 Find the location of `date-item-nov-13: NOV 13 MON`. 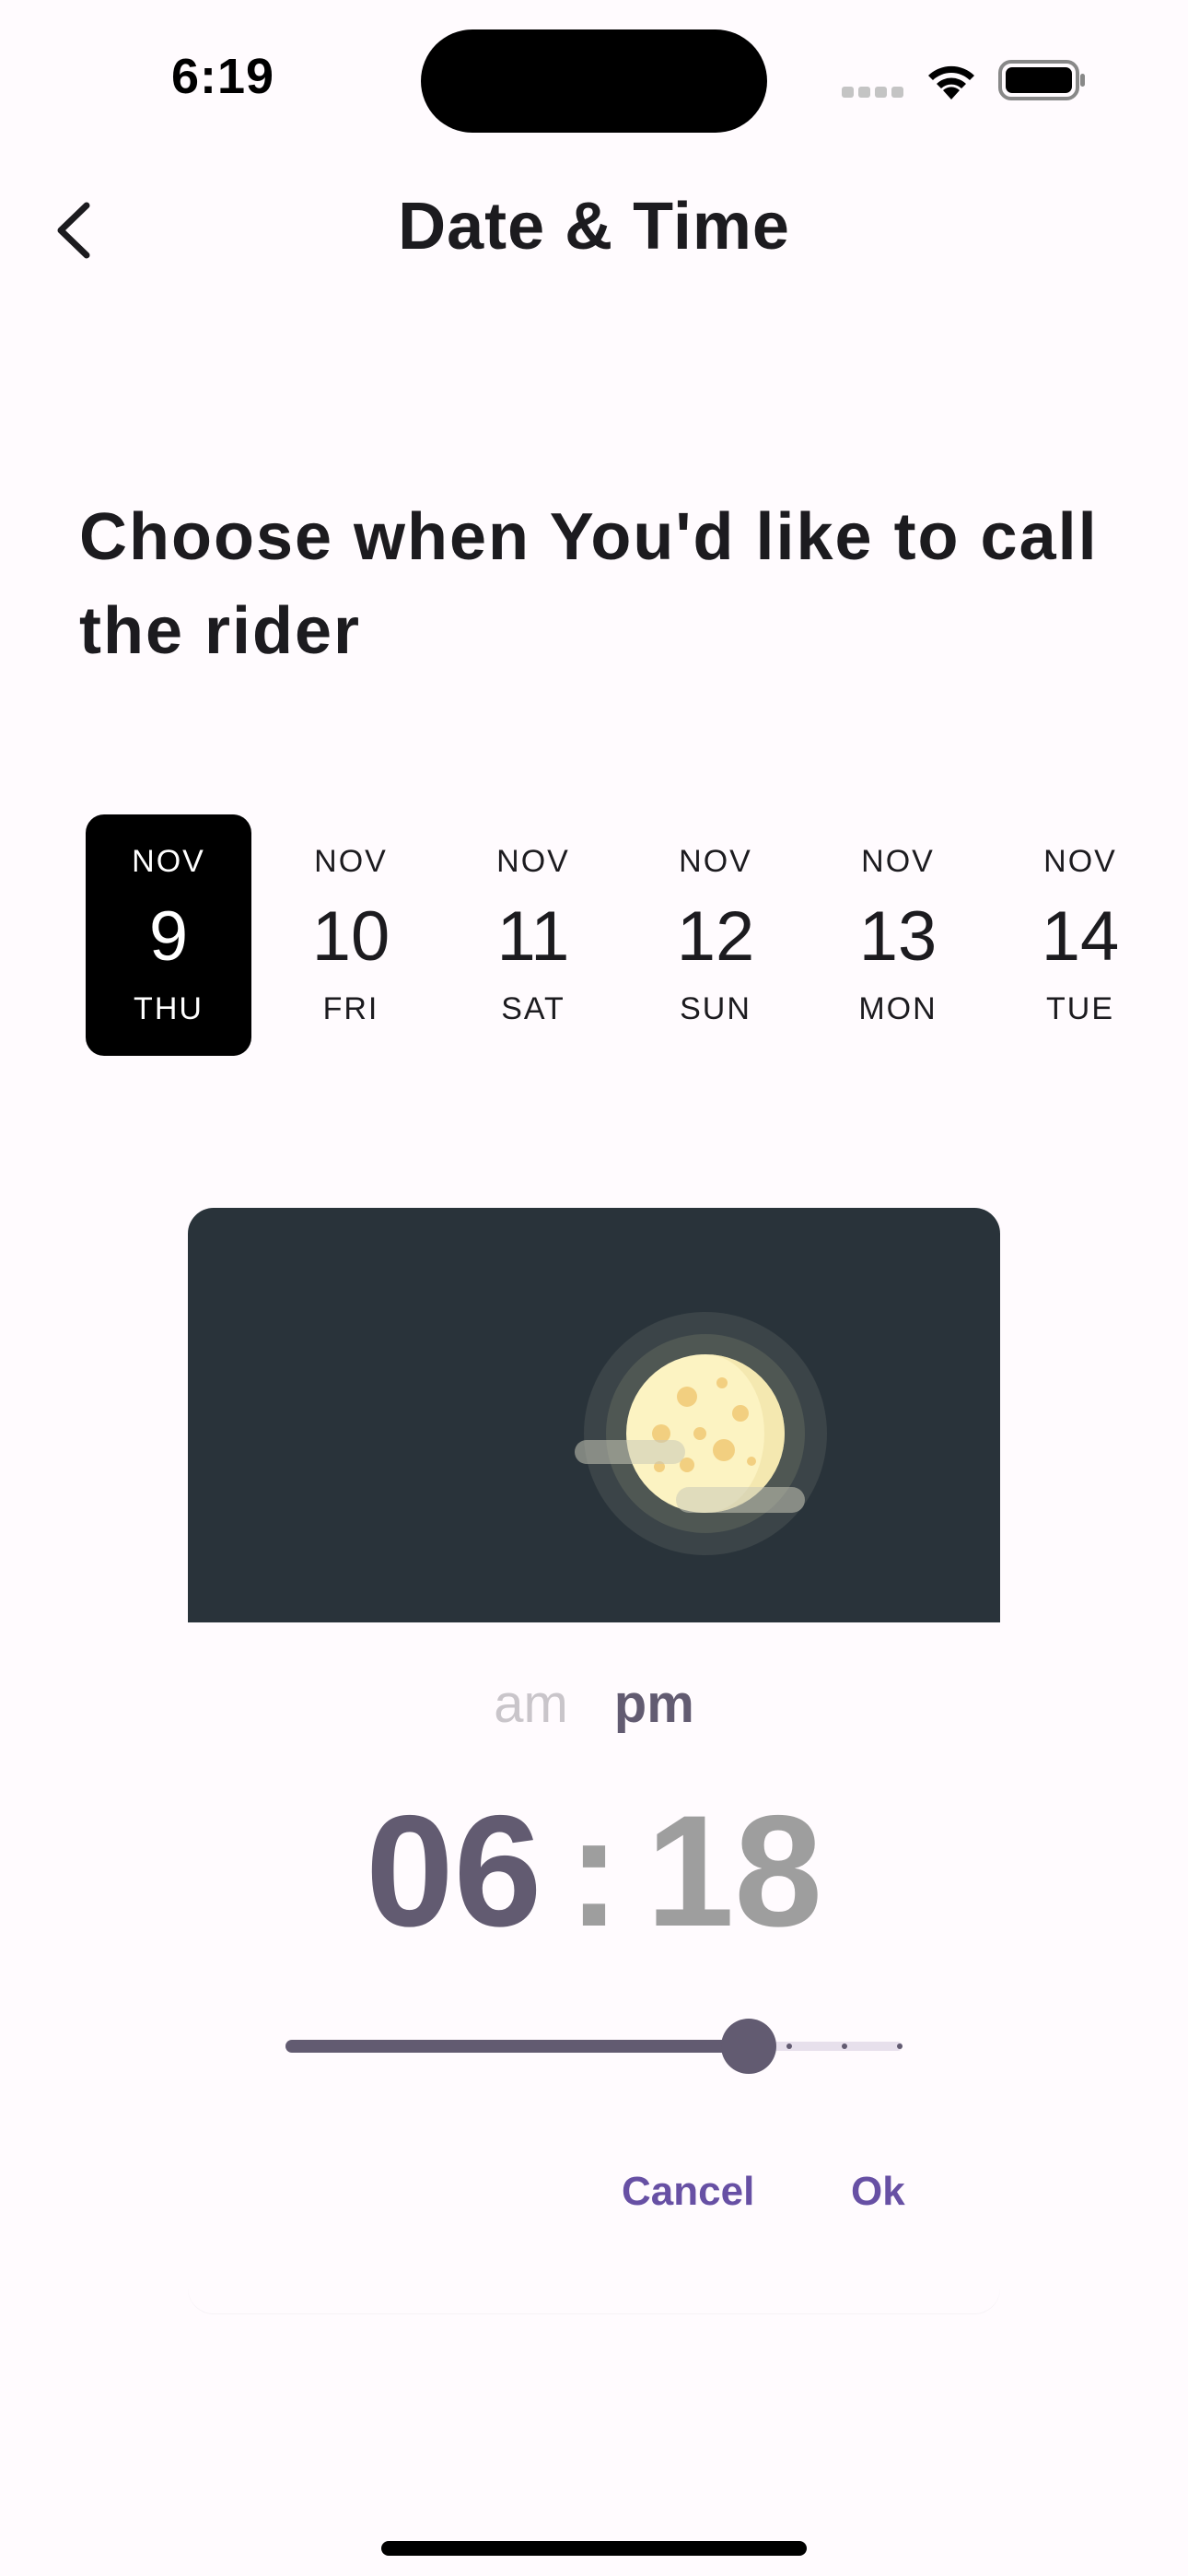

date-item-nov-13: NOV 13 MON is located at coordinates (898, 935).